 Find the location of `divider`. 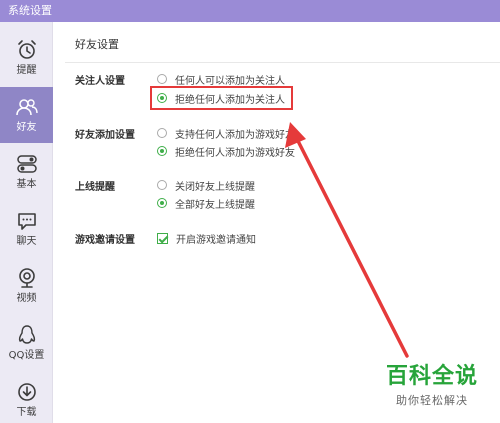

divider is located at coordinates (282, 62).